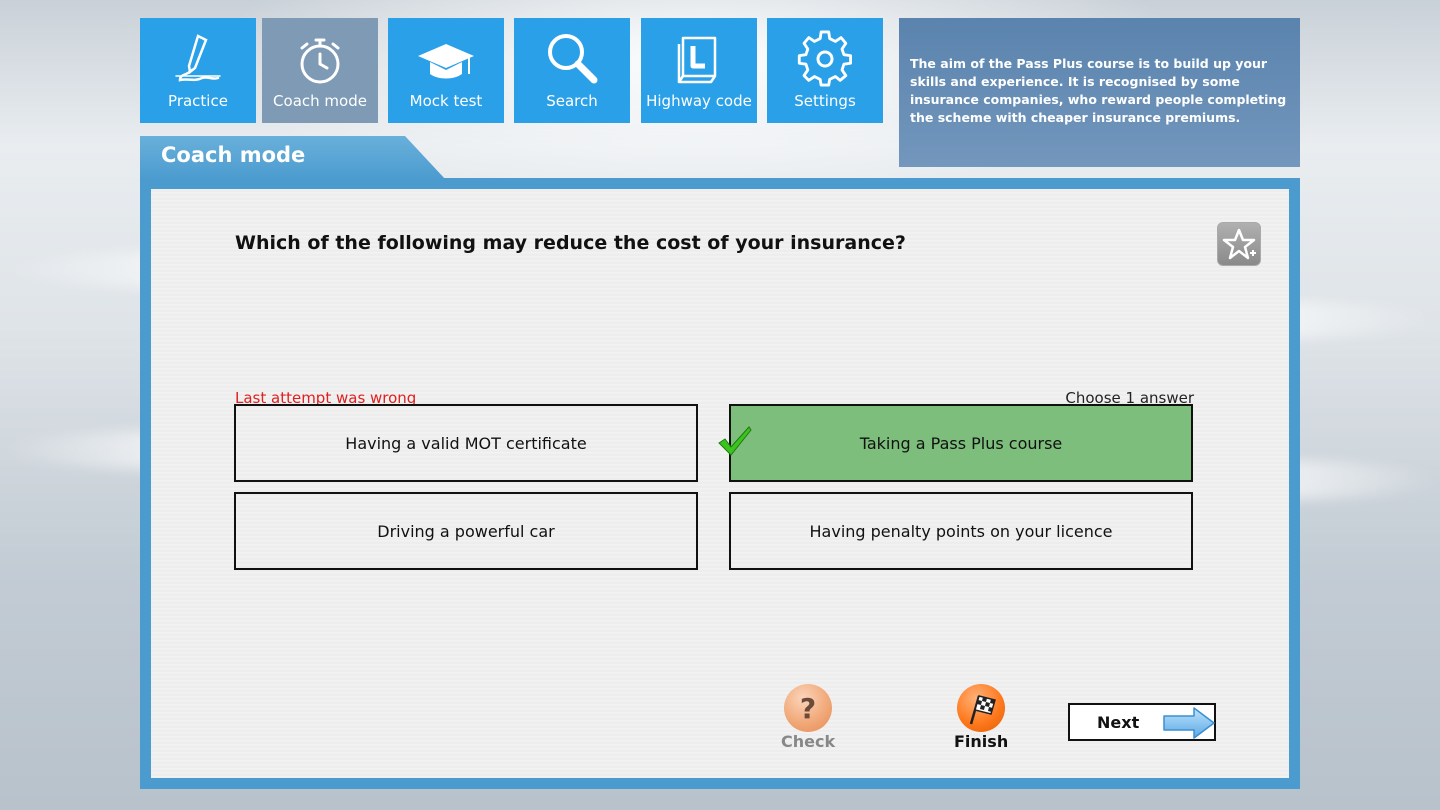 This screenshot has width=1440, height=810. What do you see at coordinates (233, 155) in the screenshot?
I see `page-title: Coach mode` at bounding box center [233, 155].